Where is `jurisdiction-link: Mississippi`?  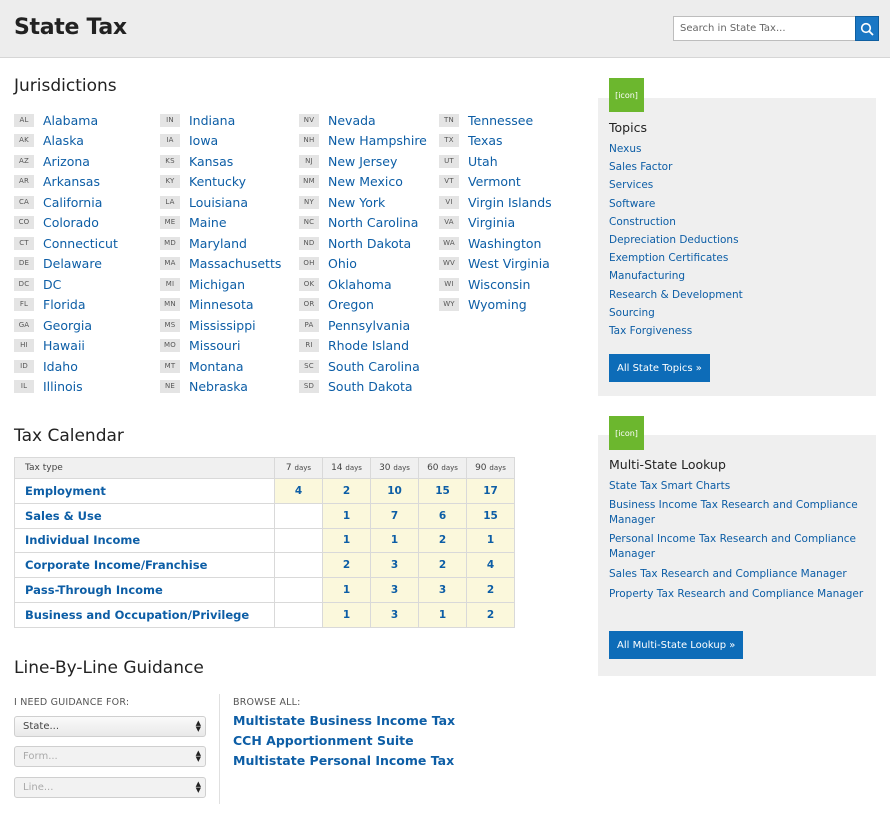
jurisdiction-link: Mississippi is located at coordinates (222, 325).